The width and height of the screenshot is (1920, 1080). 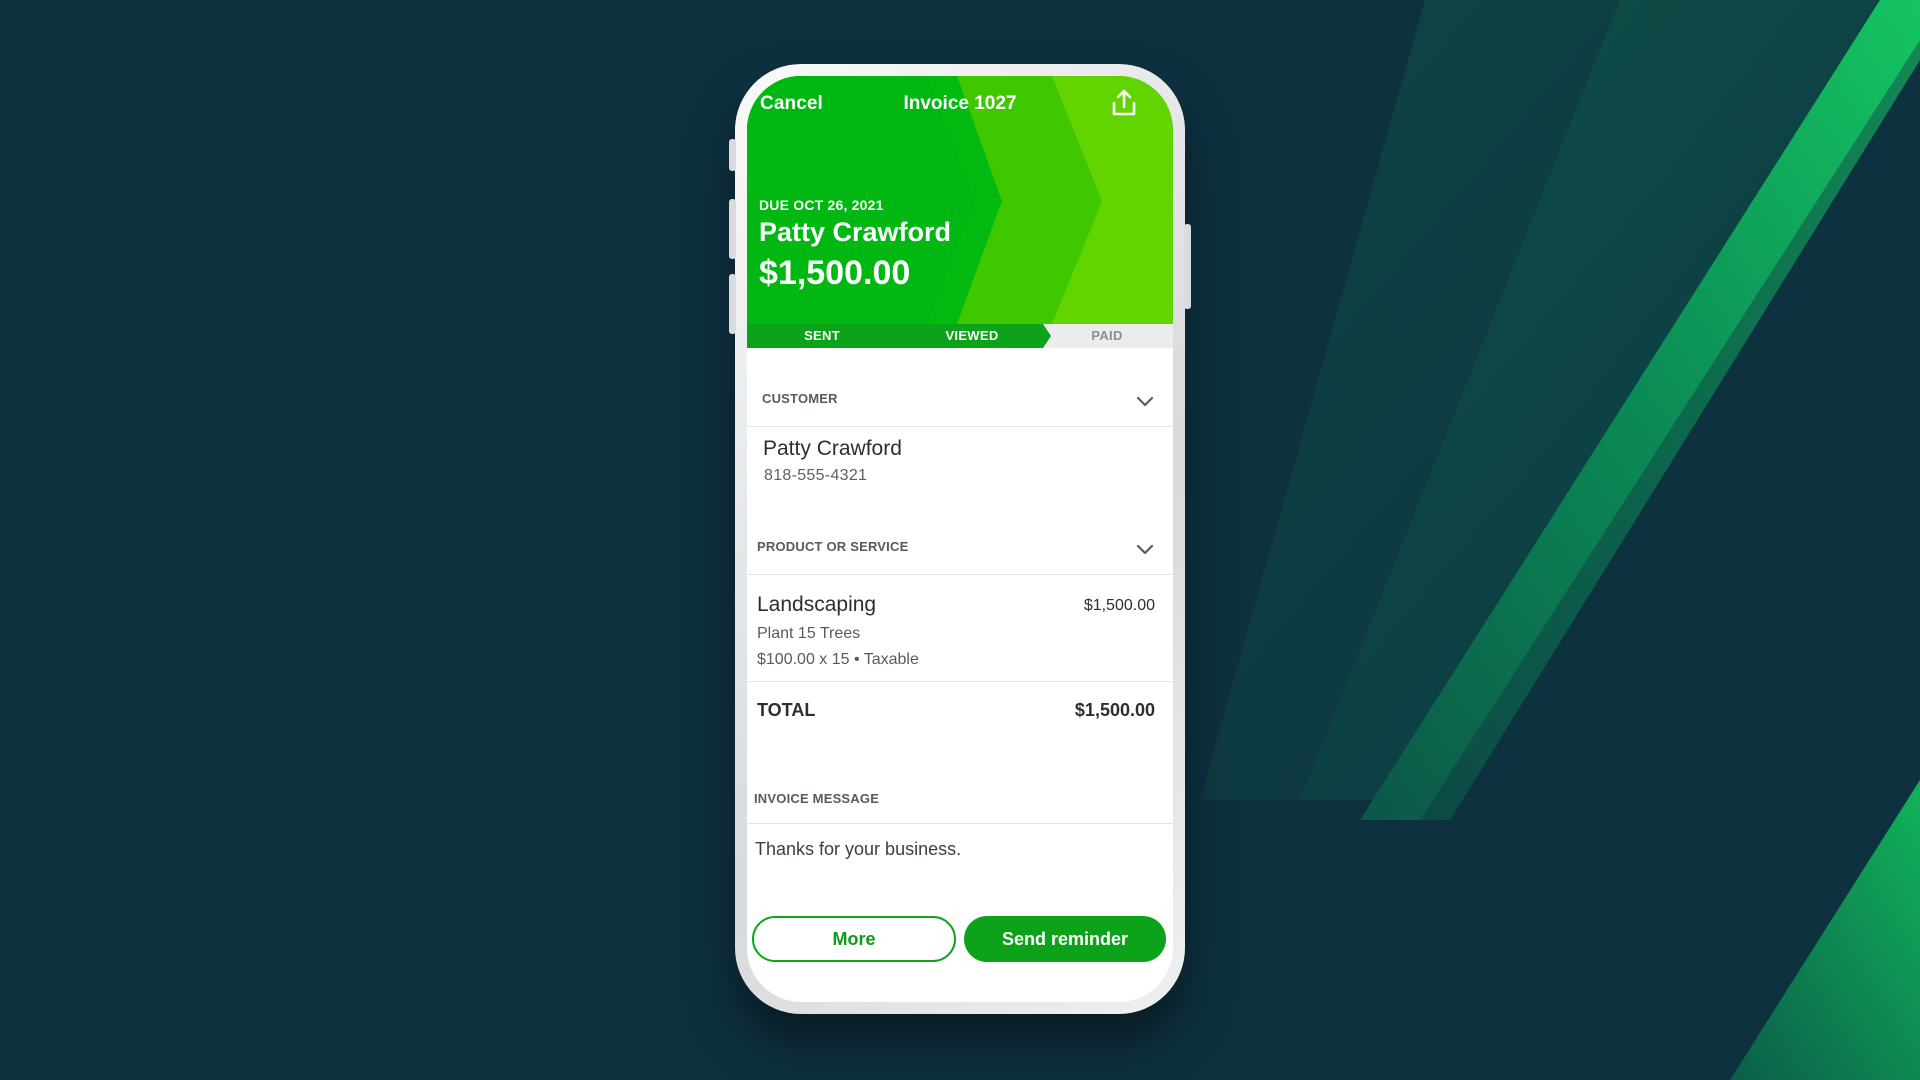 What do you see at coordinates (1107, 335) in the screenshot?
I see `status-step-paid: PAID` at bounding box center [1107, 335].